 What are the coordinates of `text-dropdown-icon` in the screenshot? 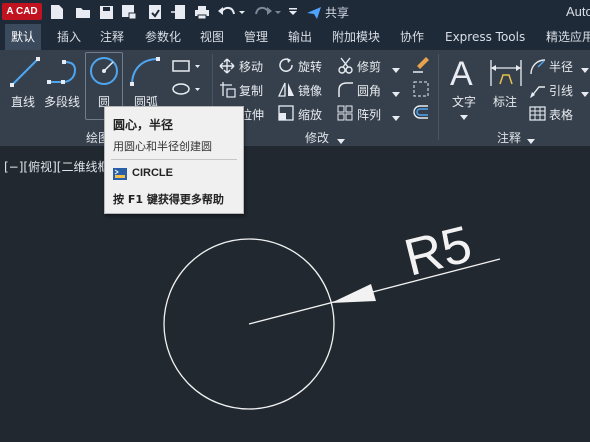 It's located at (464, 117).